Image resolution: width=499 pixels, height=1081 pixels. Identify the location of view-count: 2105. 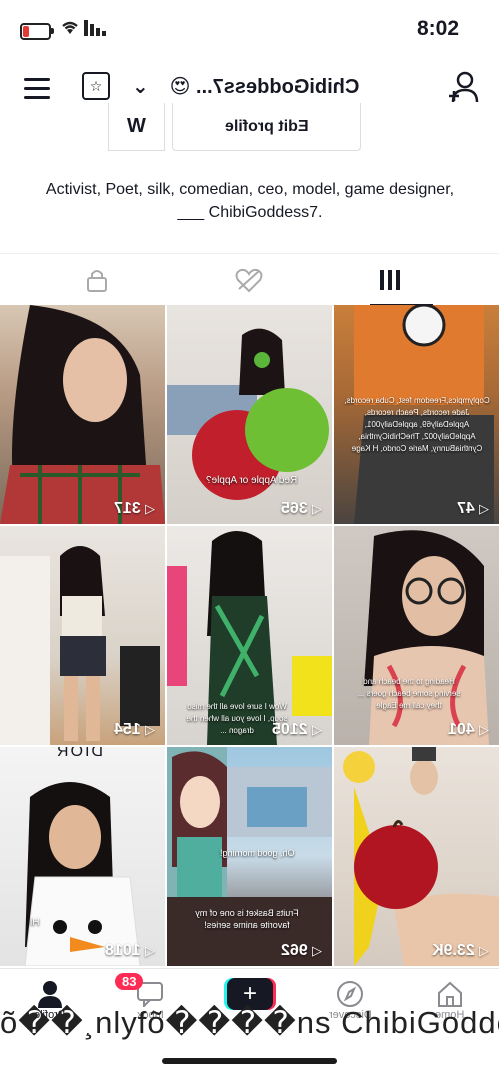
(290, 729).